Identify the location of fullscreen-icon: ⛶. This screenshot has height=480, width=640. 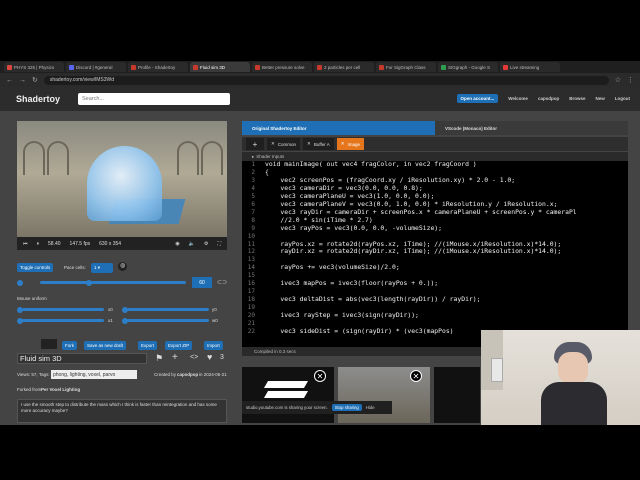
(219, 244).